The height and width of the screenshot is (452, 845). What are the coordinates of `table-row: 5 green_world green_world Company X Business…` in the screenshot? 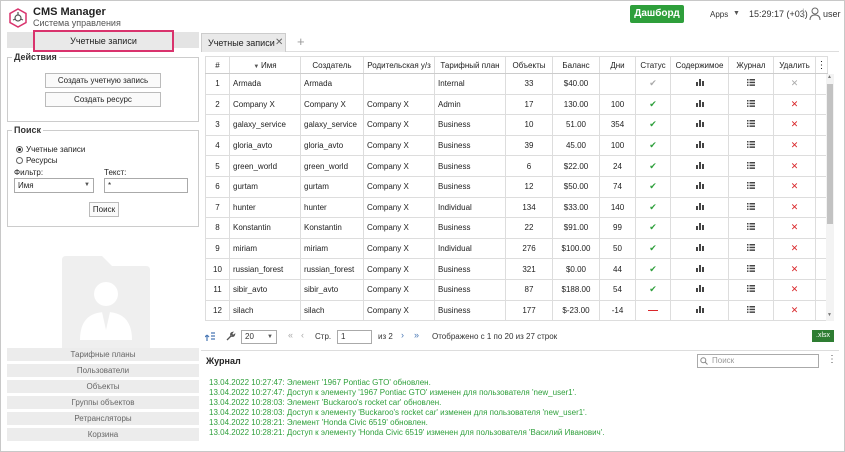 It's located at (516, 166).